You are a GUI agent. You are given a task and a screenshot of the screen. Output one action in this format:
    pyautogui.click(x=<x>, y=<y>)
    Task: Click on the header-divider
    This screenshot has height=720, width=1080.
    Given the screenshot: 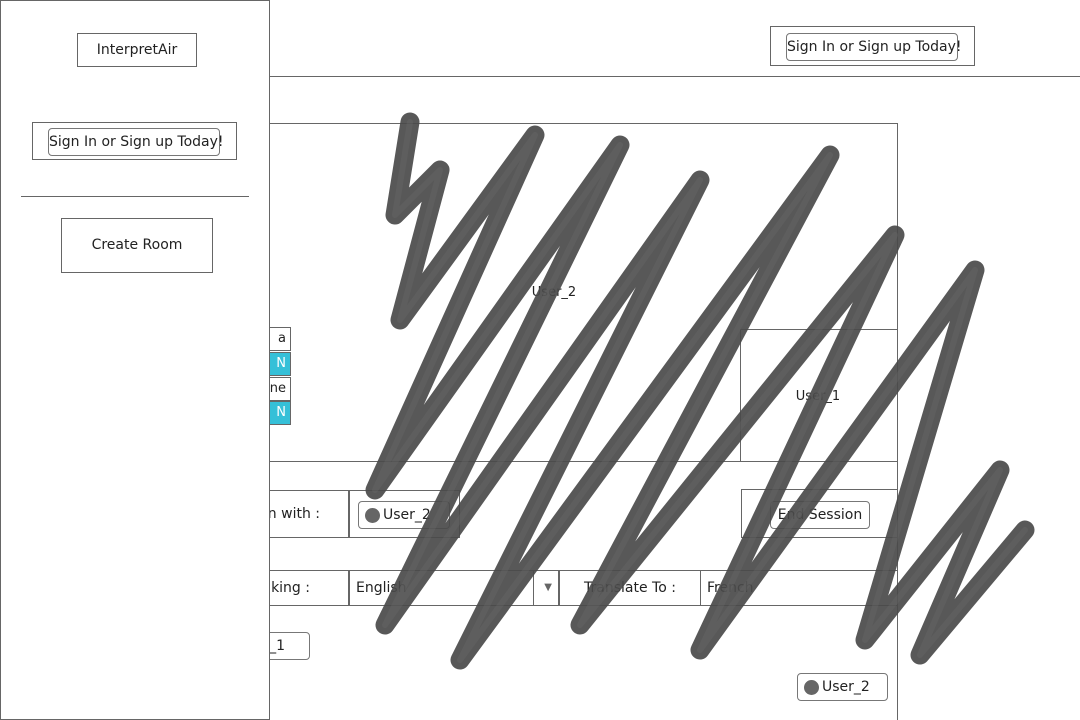 What is the action you would take?
    pyautogui.click(x=674, y=76)
    